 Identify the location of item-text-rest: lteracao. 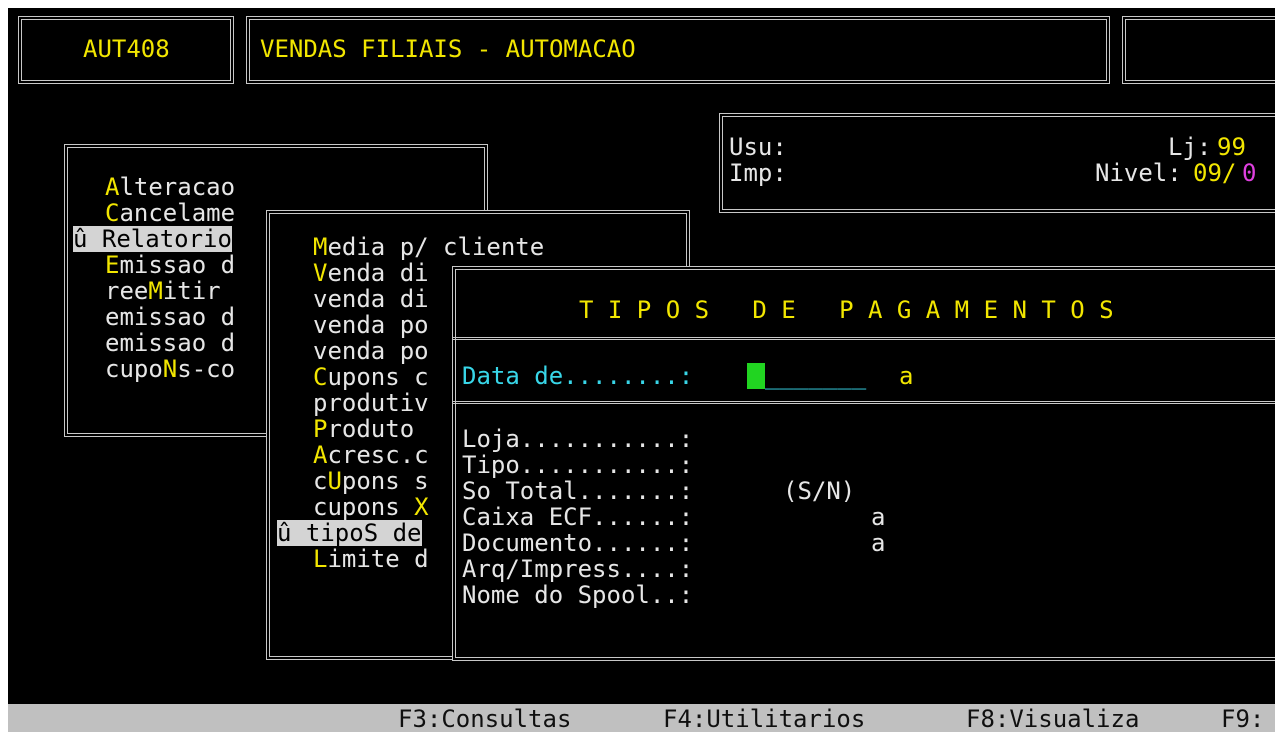
(177, 187).